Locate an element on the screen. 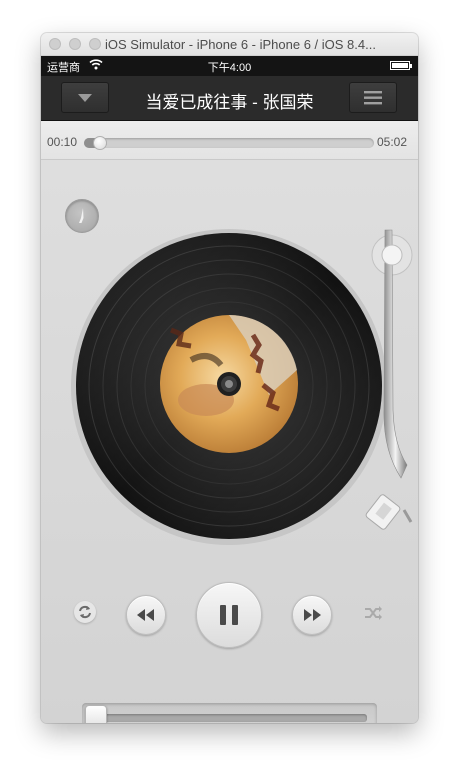  menu-icon is located at coordinates (373, 98).